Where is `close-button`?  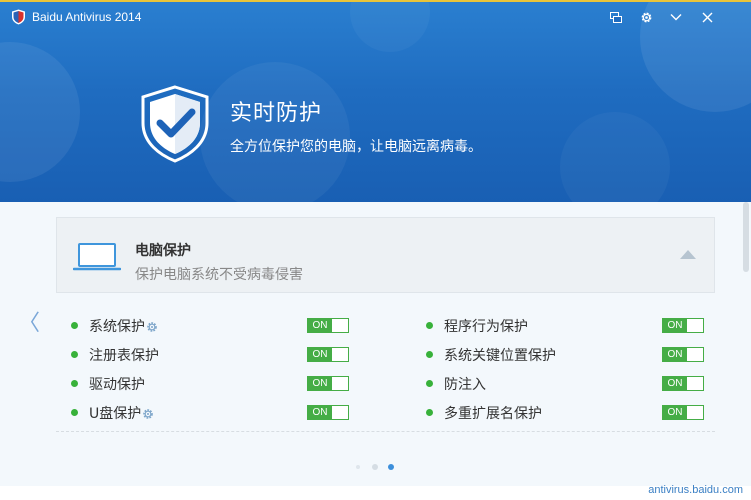
close-button is located at coordinates (707, 17).